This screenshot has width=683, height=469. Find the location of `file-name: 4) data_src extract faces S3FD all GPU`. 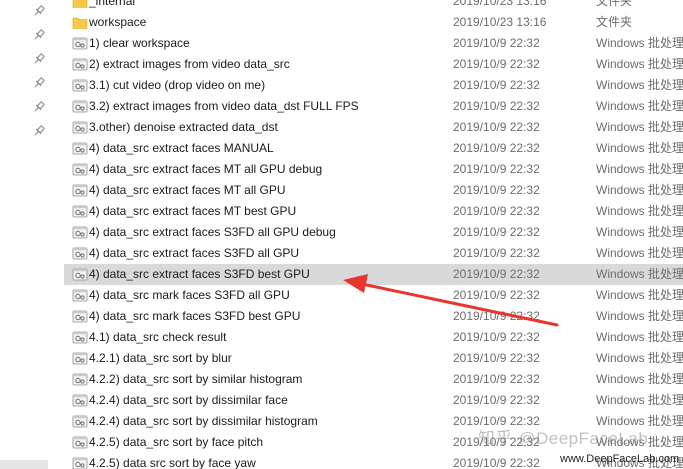

file-name: 4) data_src extract faces S3FD all GPU is located at coordinates (194, 253).